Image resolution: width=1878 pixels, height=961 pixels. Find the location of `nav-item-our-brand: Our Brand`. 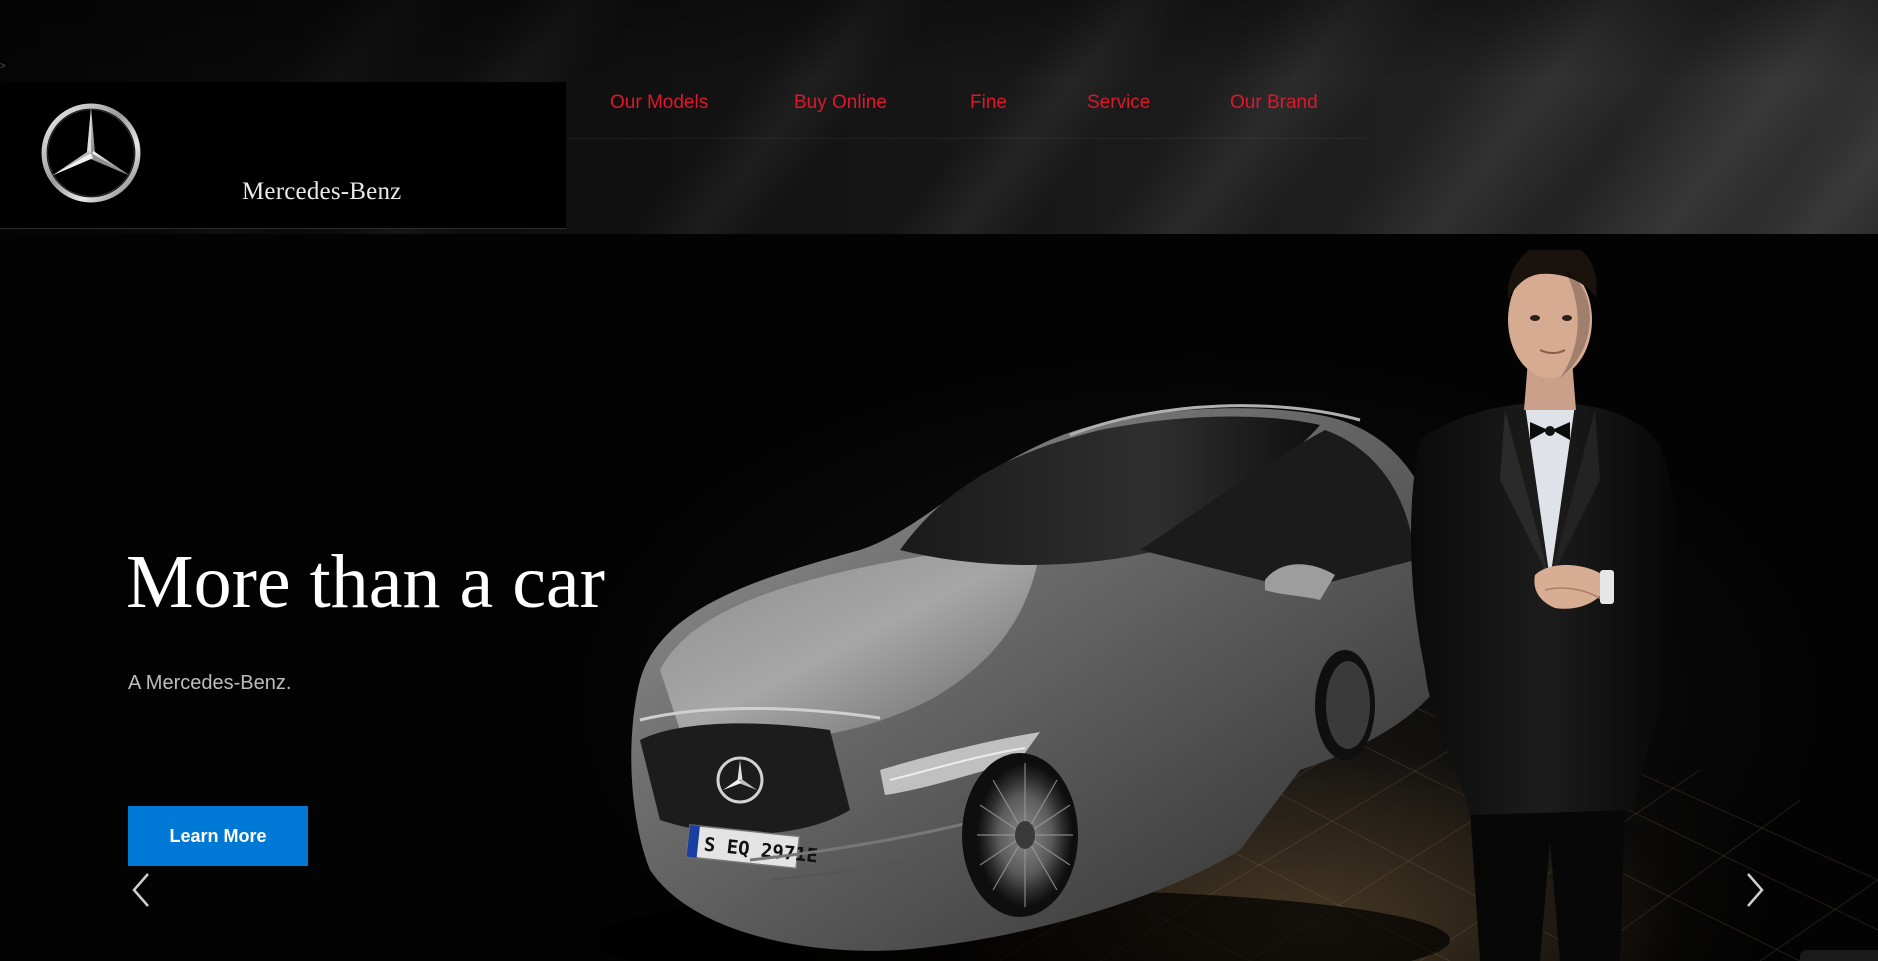

nav-item-our-brand: Our Brand is located at coordinates (1274, 103).